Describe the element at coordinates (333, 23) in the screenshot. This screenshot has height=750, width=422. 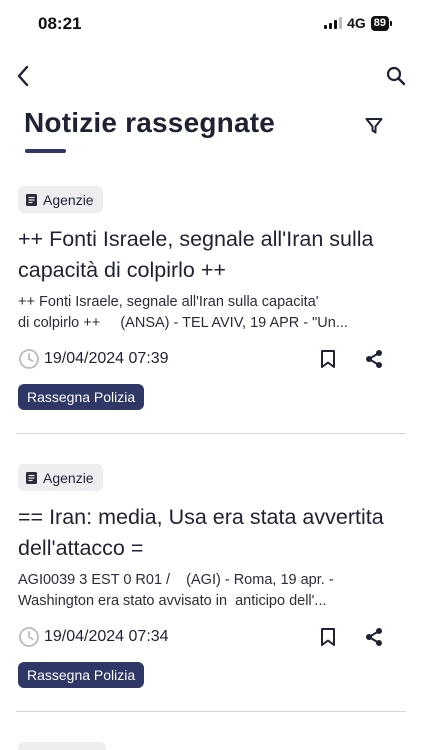
I see `signal-icon` at that location.